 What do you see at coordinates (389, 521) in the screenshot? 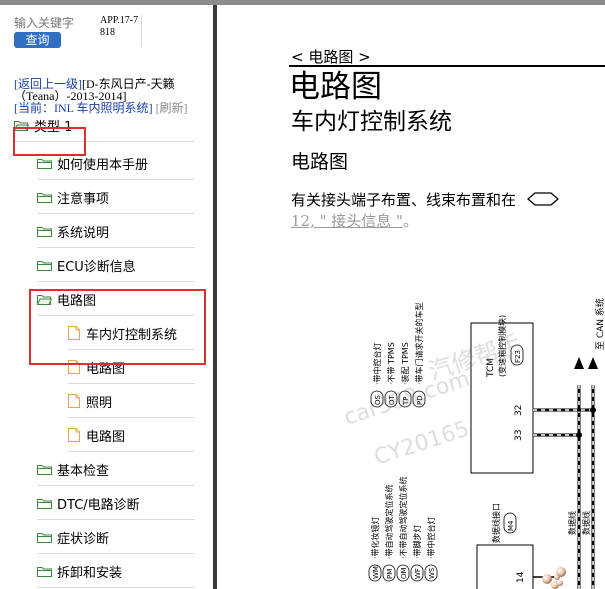
I see `legend-text: ·带自动驾驶定位系统` at bounding box center [389, 521].